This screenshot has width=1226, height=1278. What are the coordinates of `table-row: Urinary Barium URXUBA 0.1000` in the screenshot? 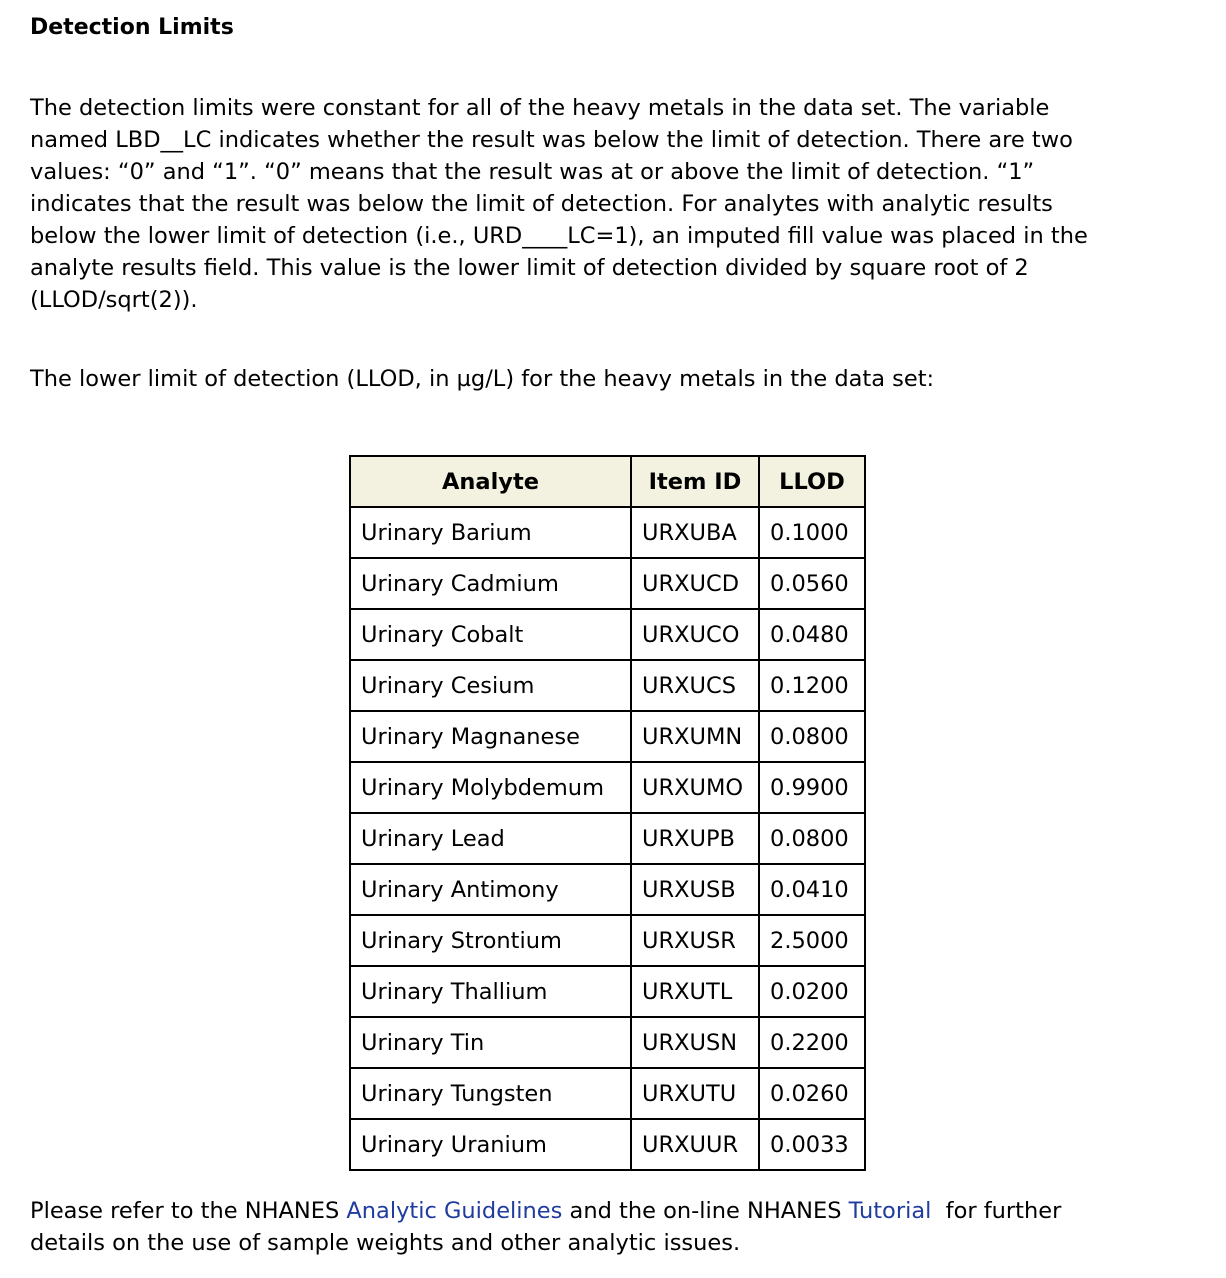 It's located at (607, 532).